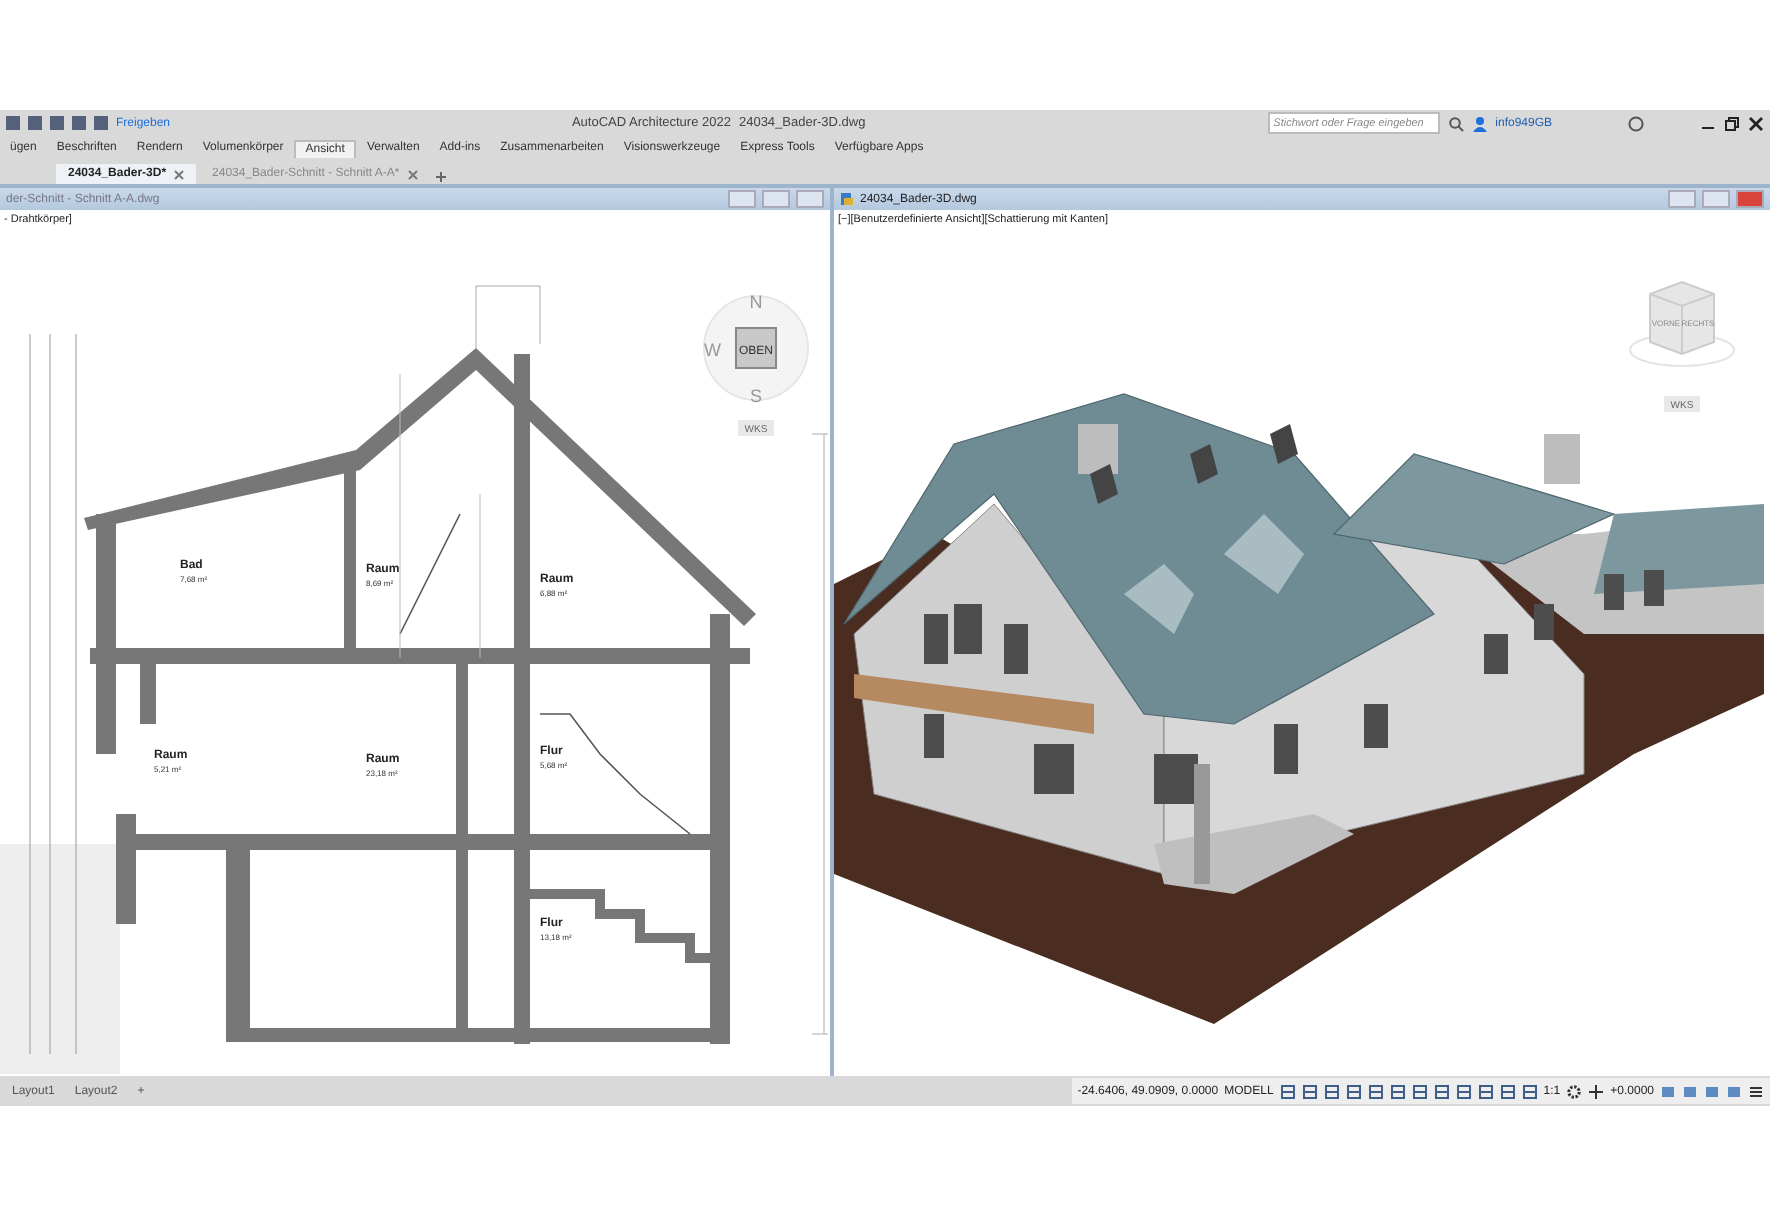  Describe the element at coordinates (1455, 123) in the screenshot. I see `search-icon` at that location.